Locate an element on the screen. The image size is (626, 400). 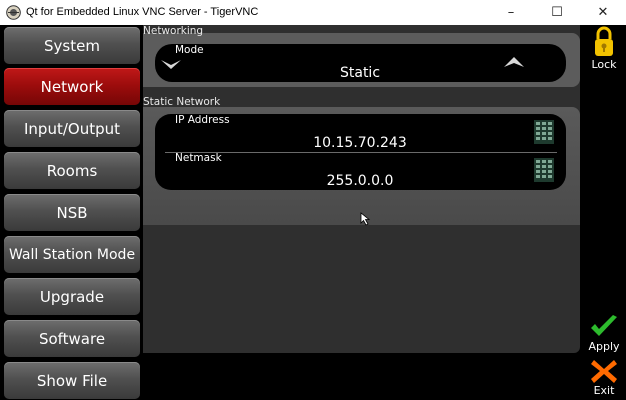
exit-label: Exit is located at coordinates (604, 390).